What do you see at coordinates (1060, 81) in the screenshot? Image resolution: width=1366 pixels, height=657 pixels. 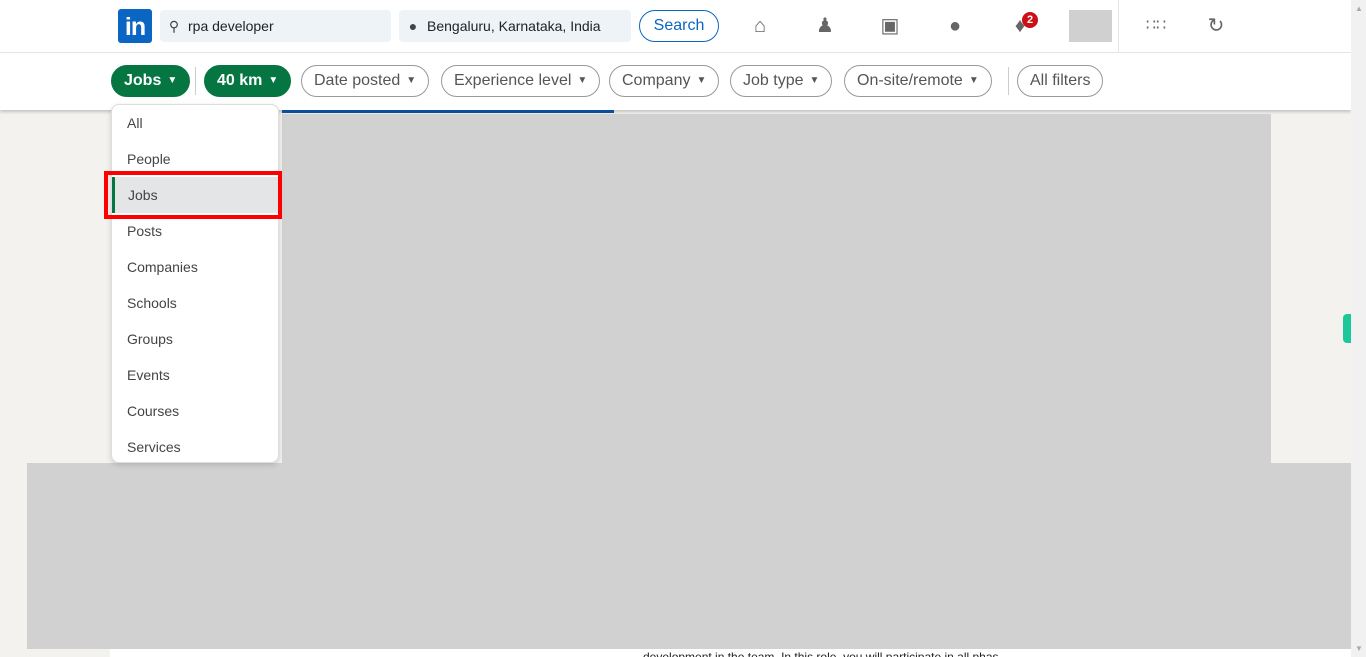 I see `all-filters-button: All filters` at bounding box center [1060, 81].